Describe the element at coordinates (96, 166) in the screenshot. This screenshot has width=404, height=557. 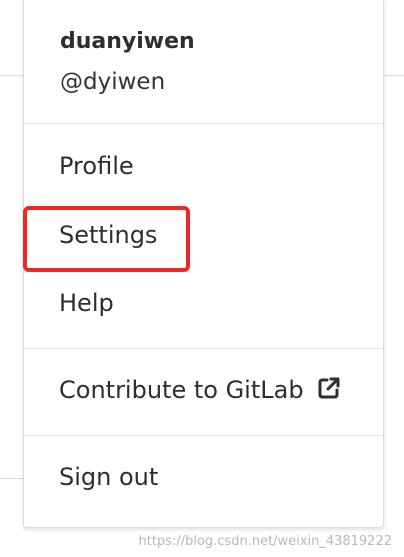
I see `profile-menu-item: Profile` at that location.